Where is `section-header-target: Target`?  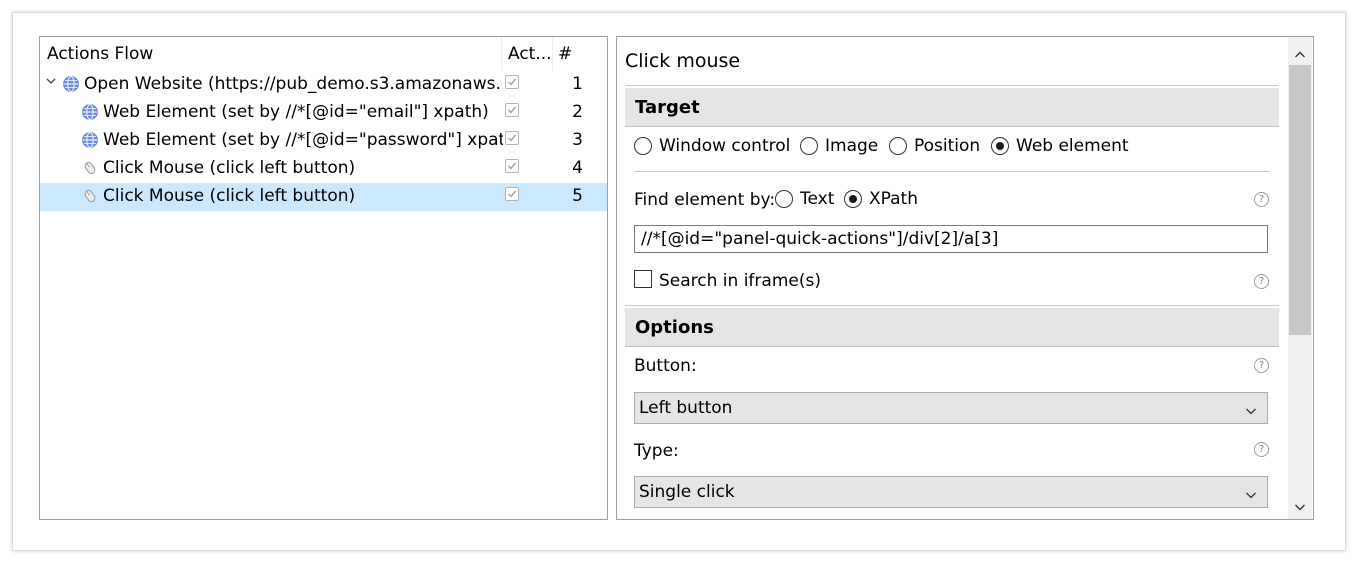 section-header-target: Target is located at coordinates (952, 107).